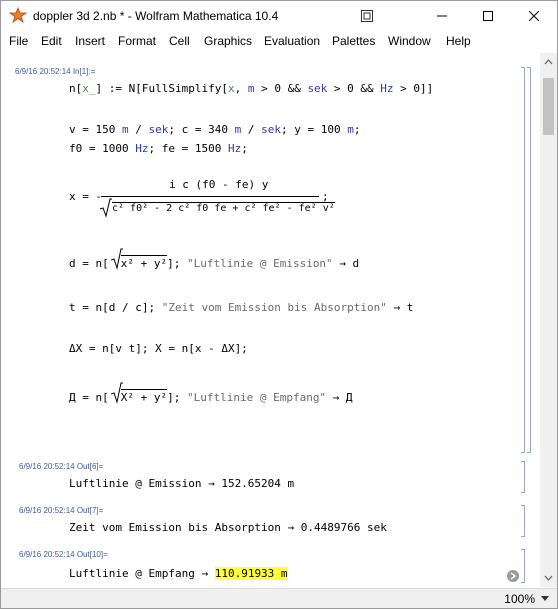 This screenshot has height=609, width=558. Describe the element at coordinates (548, 577) in the screenshot. I see `scroll-down-icon` at that location.